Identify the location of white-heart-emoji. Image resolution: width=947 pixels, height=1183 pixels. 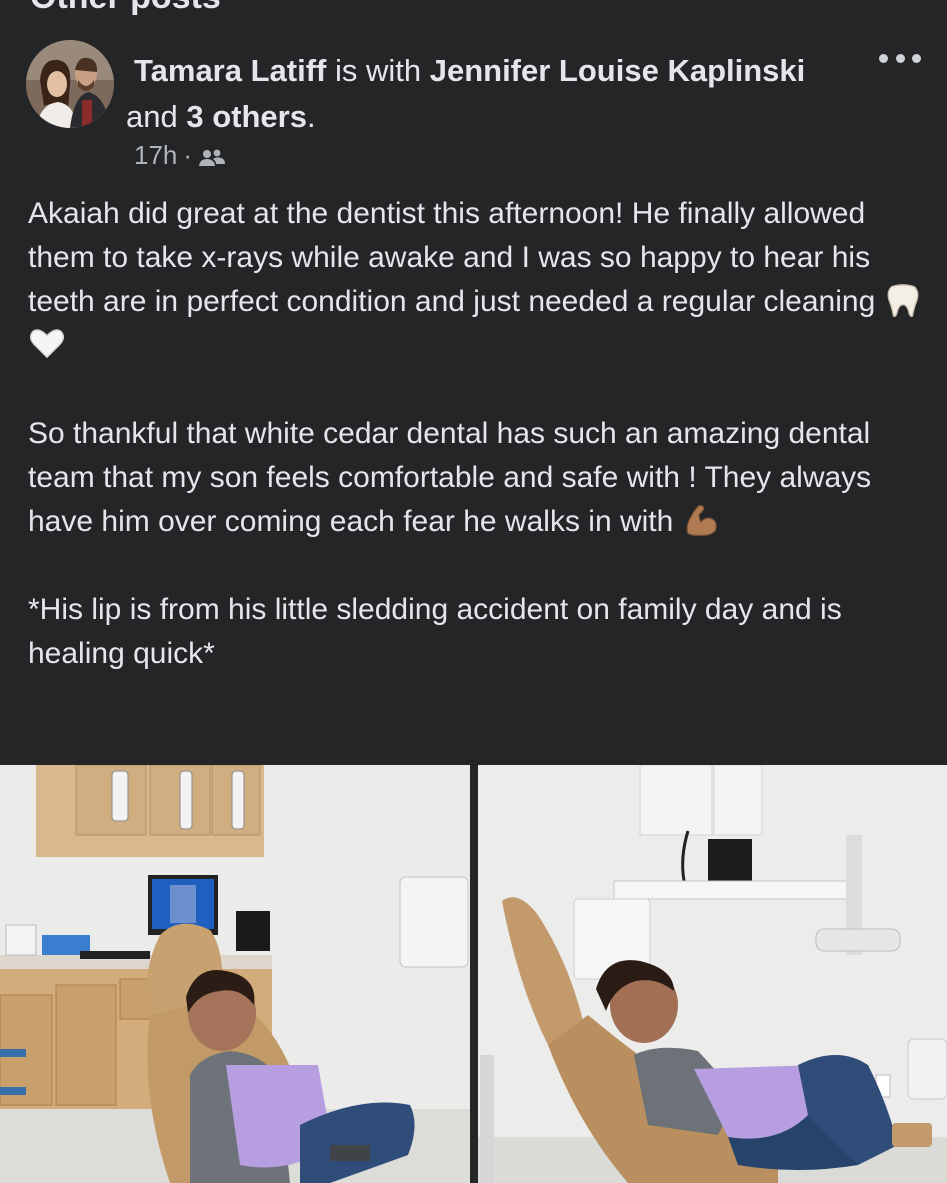
(47, 344).